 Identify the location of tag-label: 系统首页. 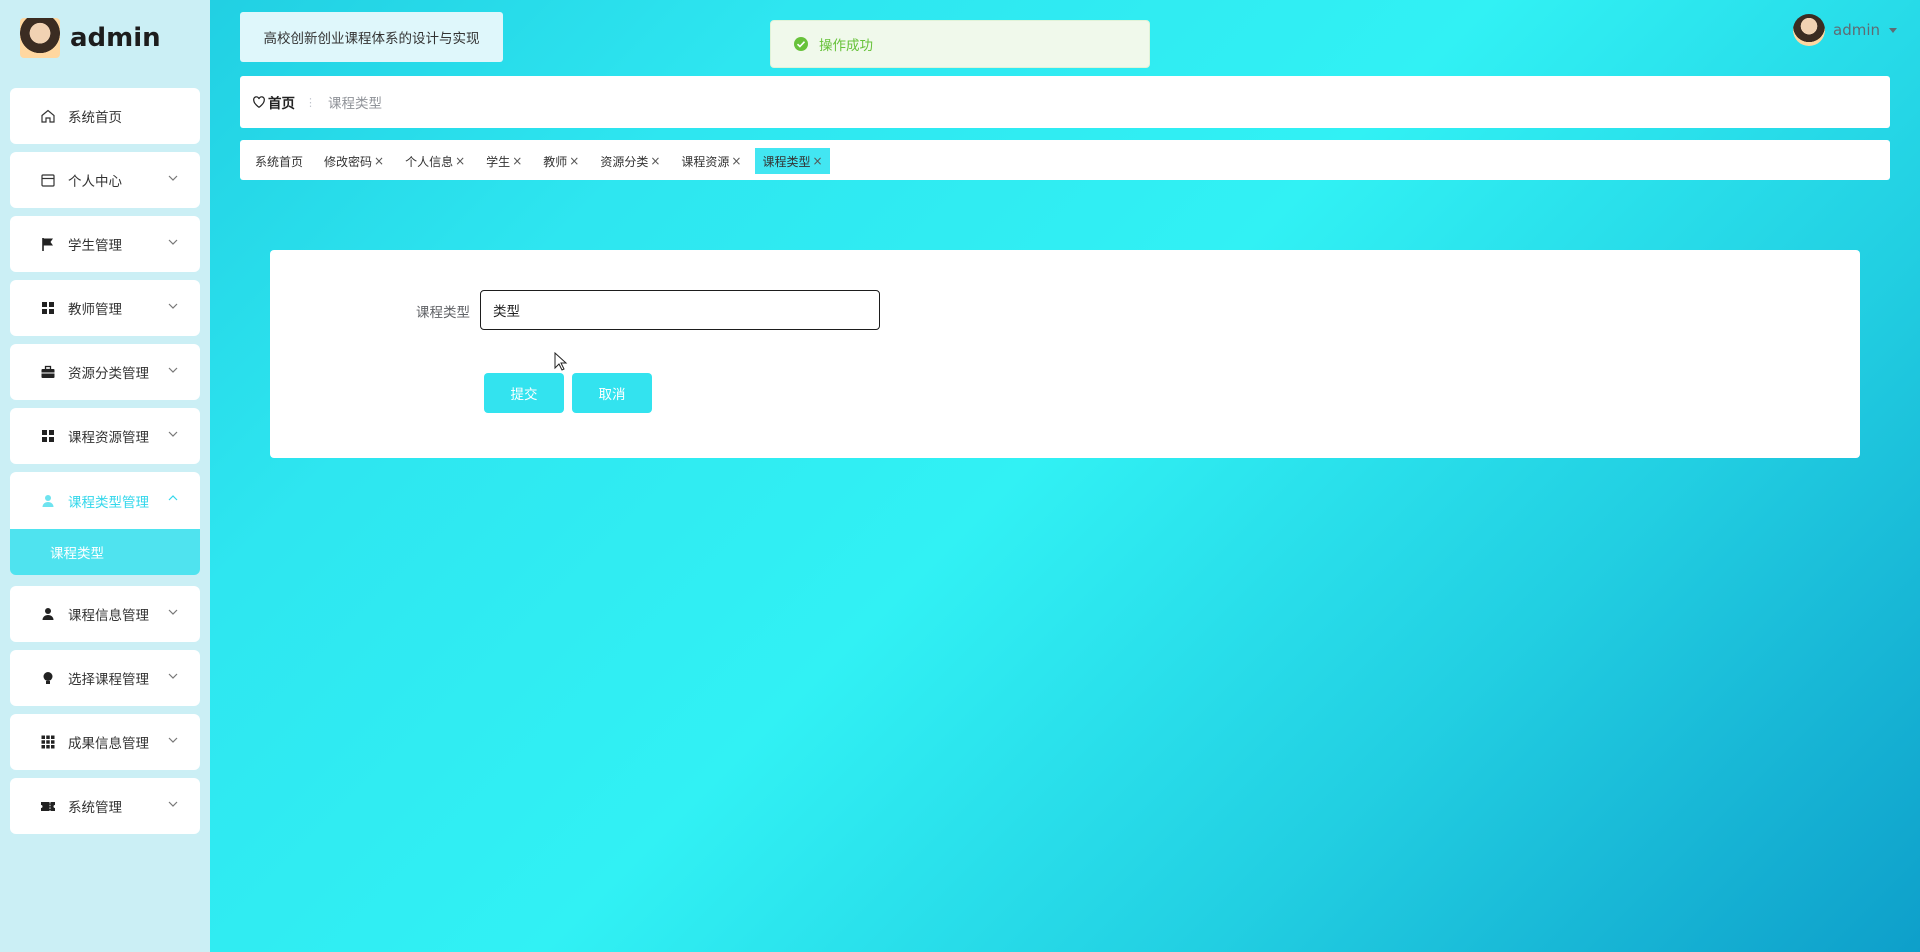
(279, 161).